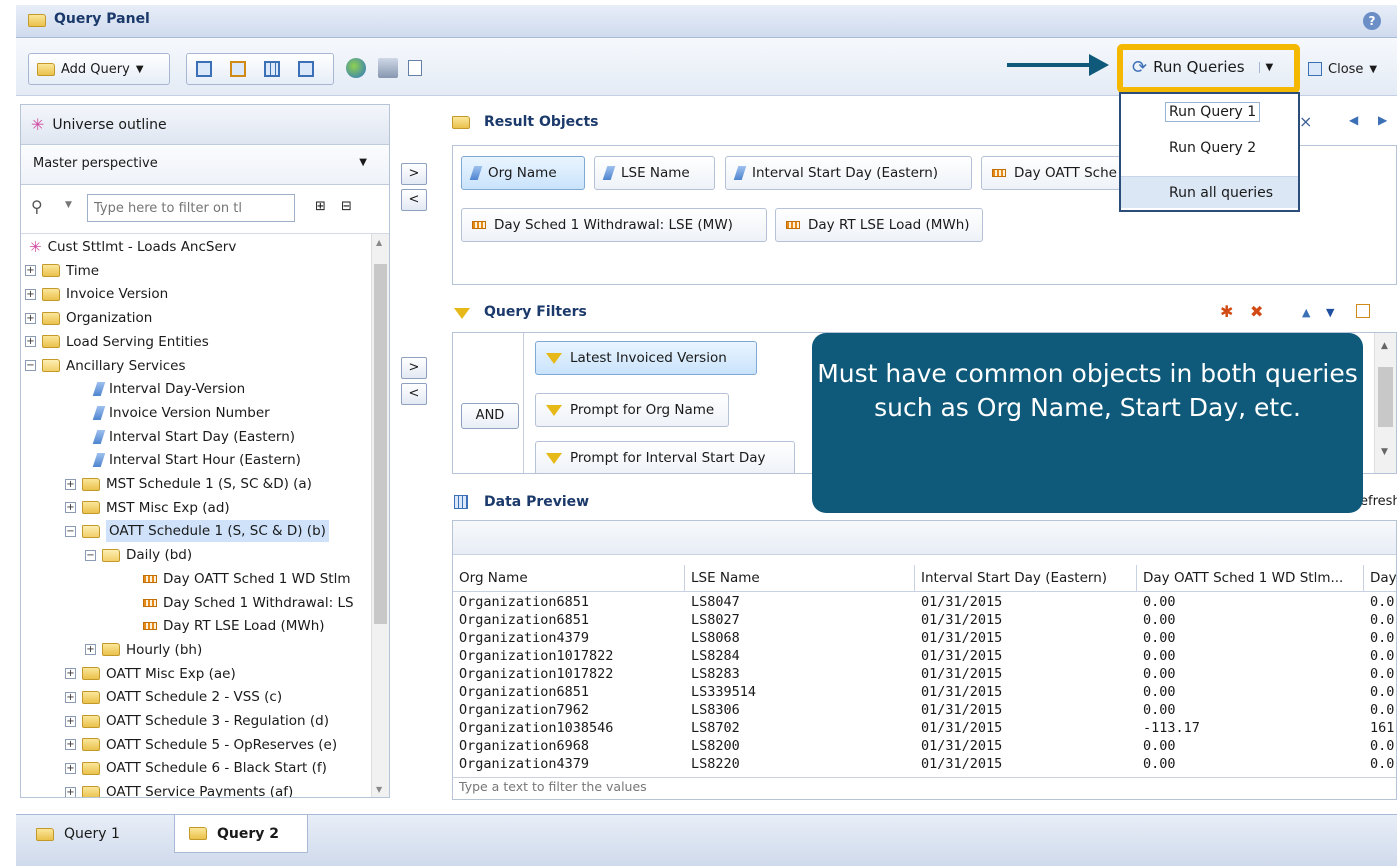 The image size is (1397, 866). I want to click on tree-scrollbar-thumb, so click(380, 444).